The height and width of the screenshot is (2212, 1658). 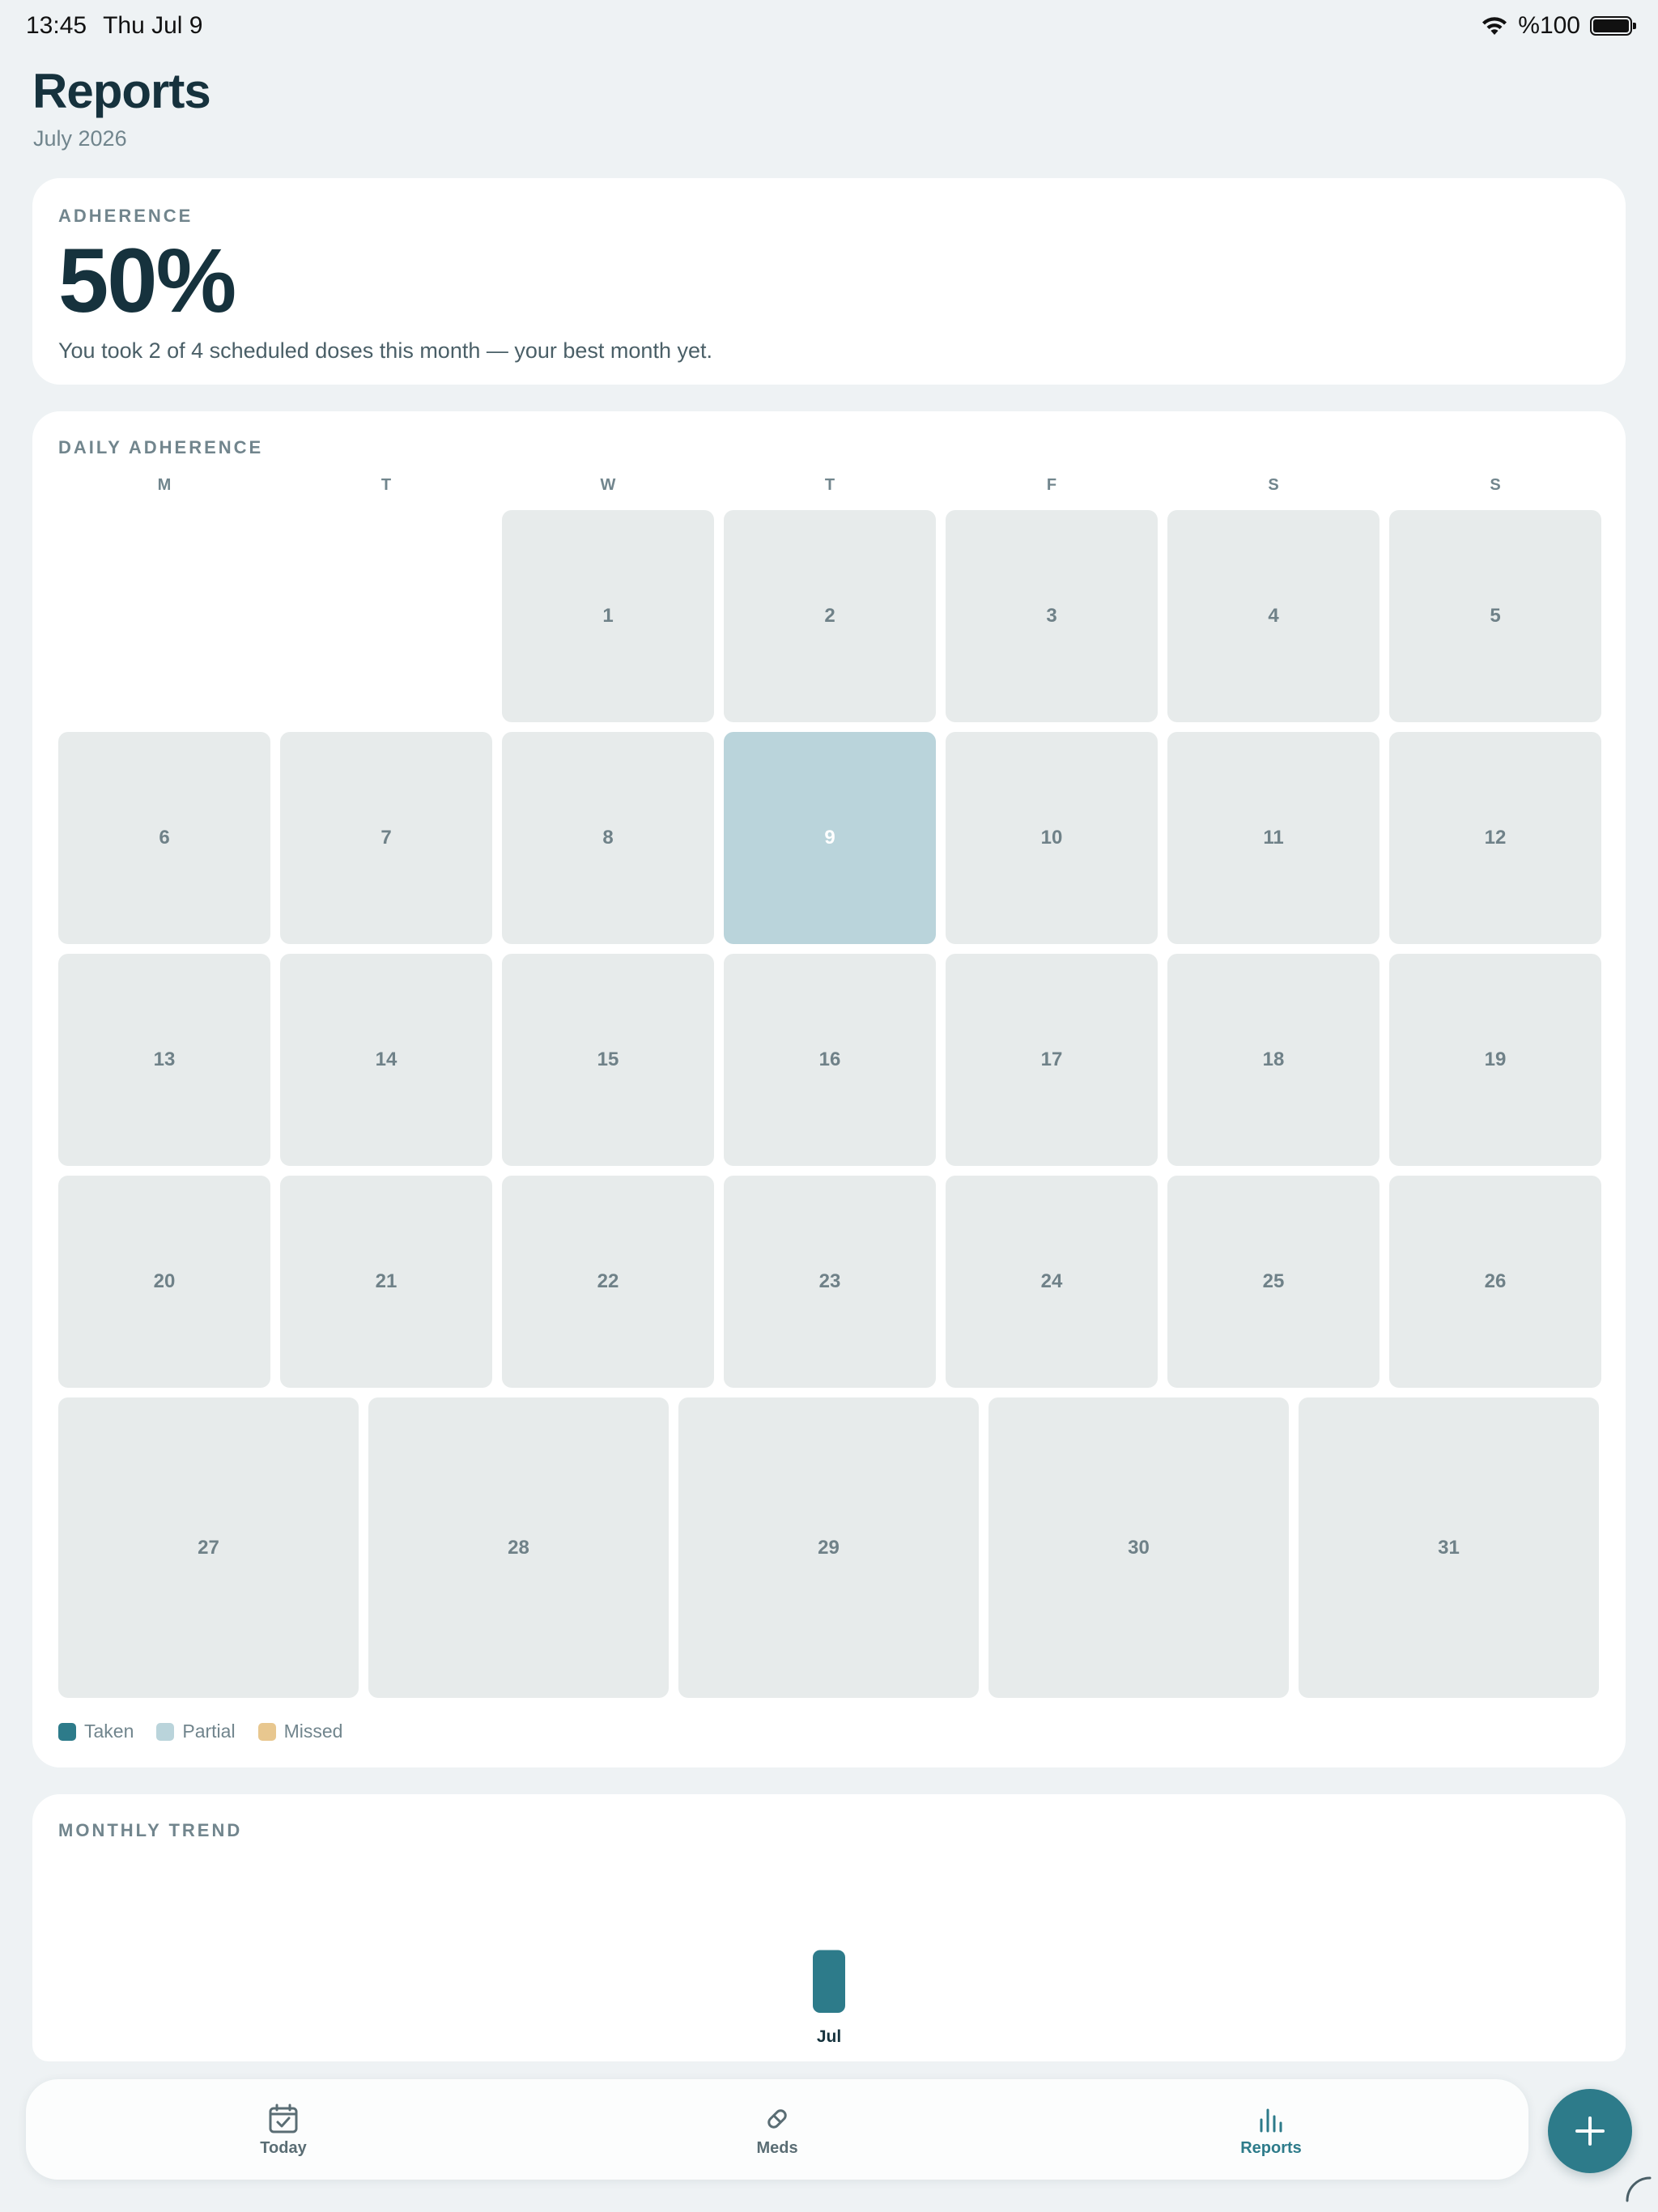 What do you see at coordinates (208, 1548) in the screenshot?
I see `calendar-day: 27` at bounding box center [208, 1548].